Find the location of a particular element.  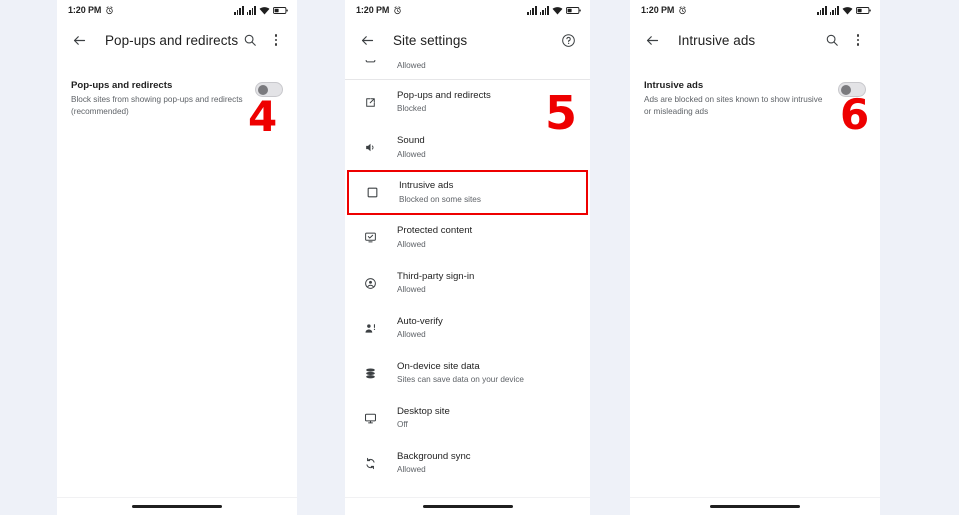

person-alert-icon is located at coordinates (370, 328).